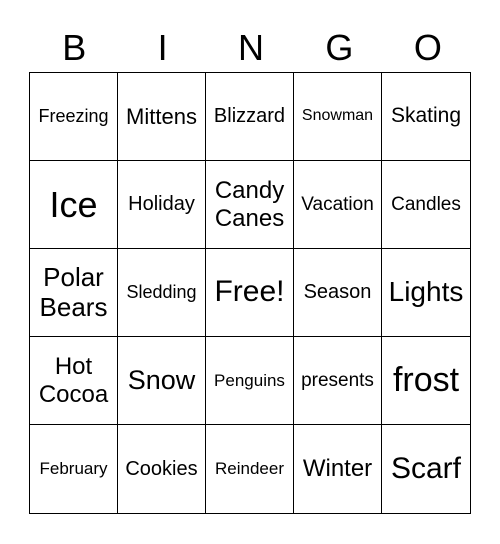 This screenshot has height=544, width=500. I want to click on bingo-cell: Scarf, so click(426, 469).